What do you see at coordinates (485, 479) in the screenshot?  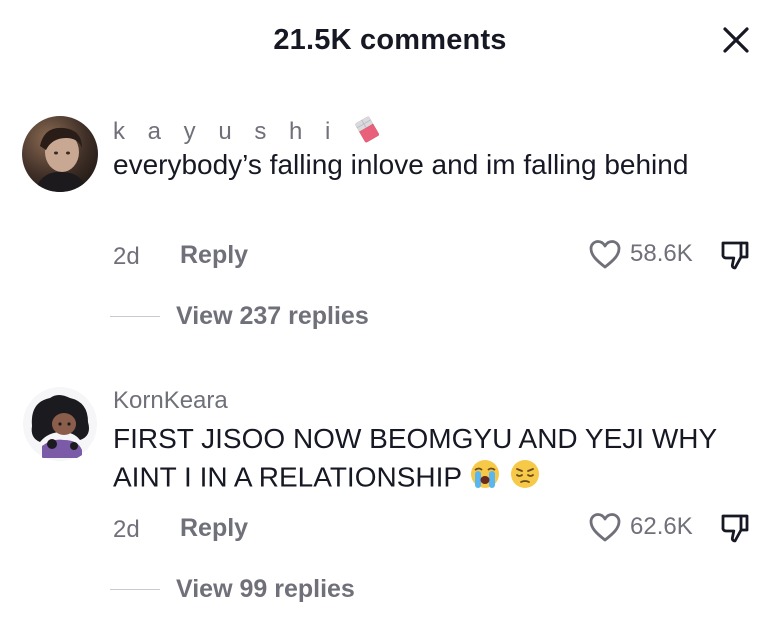 I see `loudly-crying-face-emoji` at bounding box center [485, 479].